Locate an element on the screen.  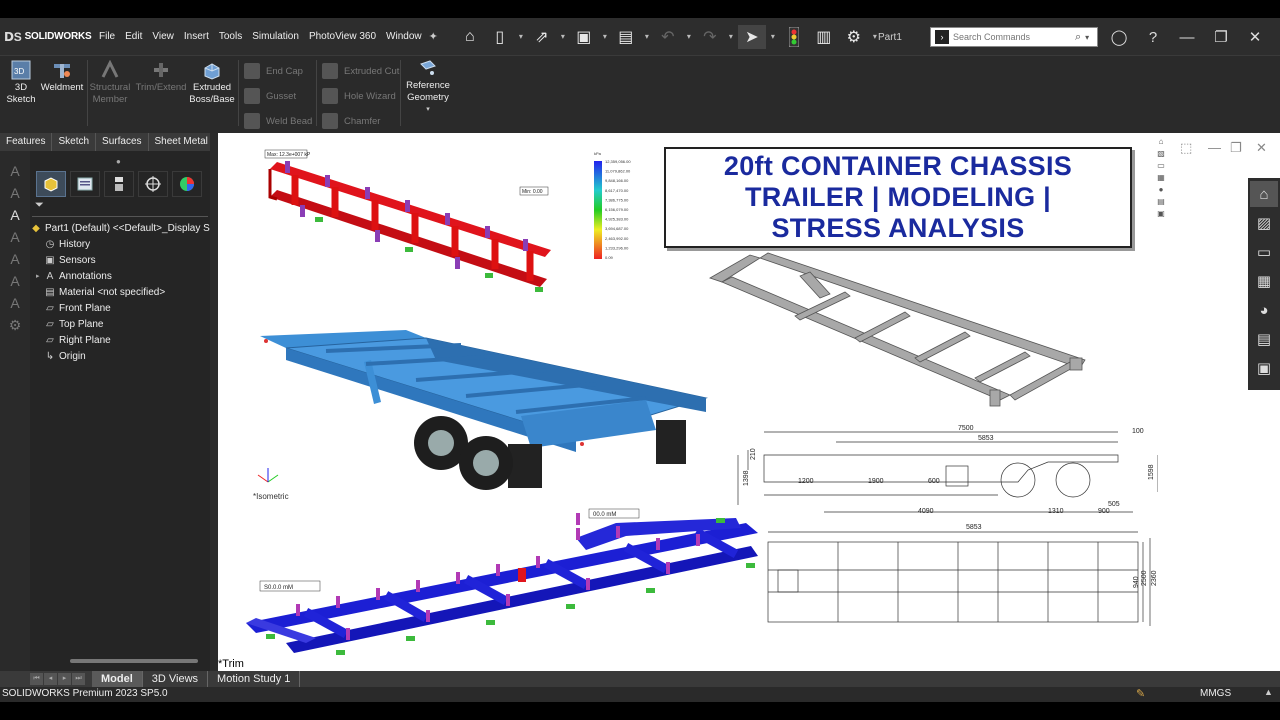
tree-item-material-not-specified: ▤ Material <not specified> is located at coordinates (120, 292).